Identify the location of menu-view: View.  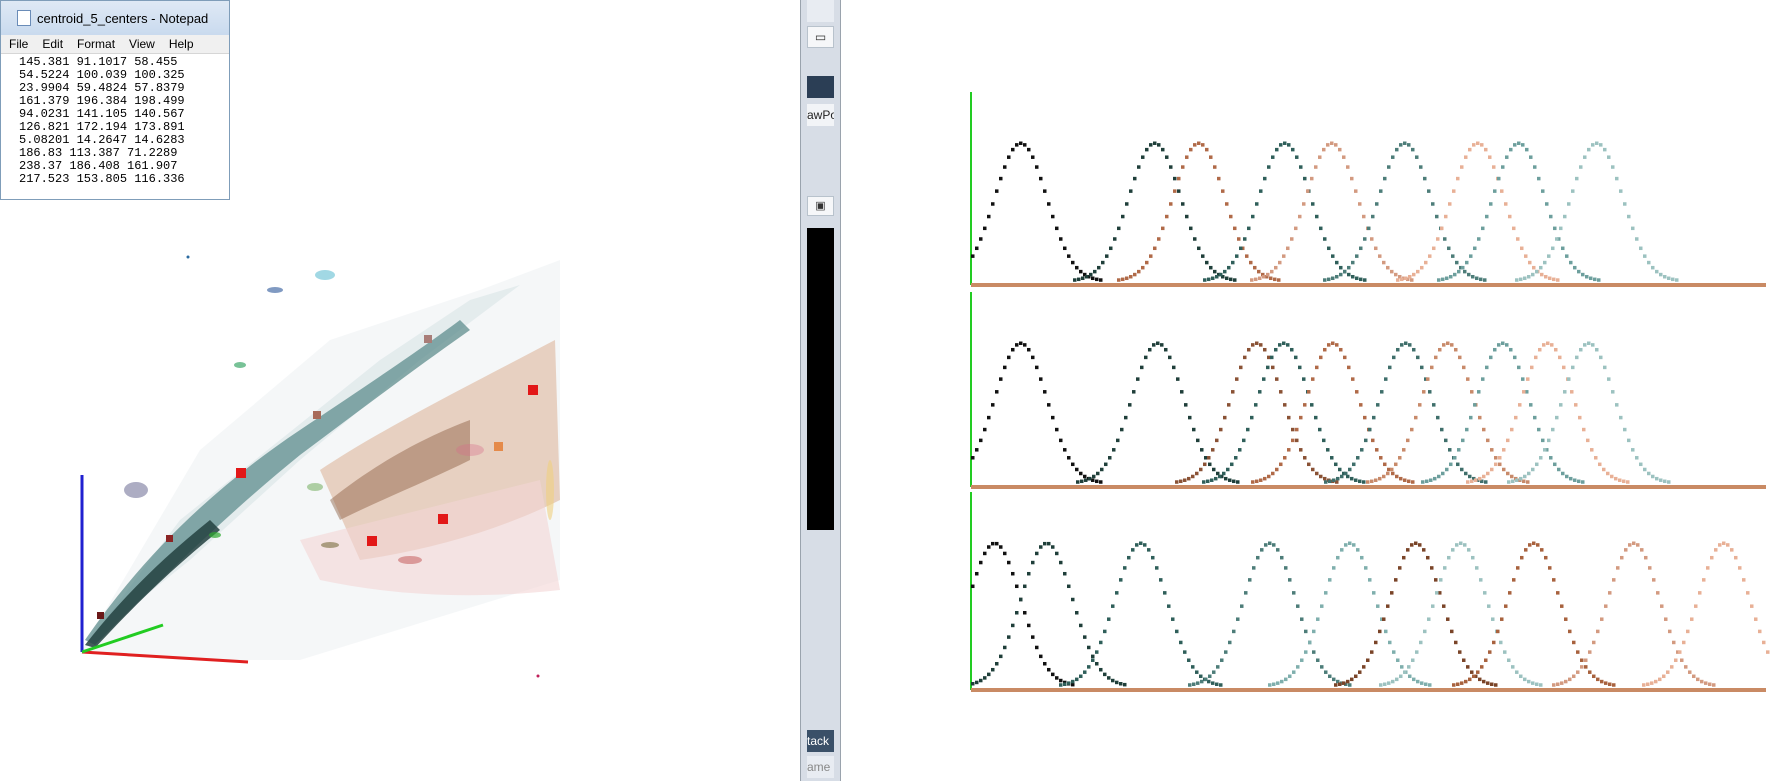
(142, 44).